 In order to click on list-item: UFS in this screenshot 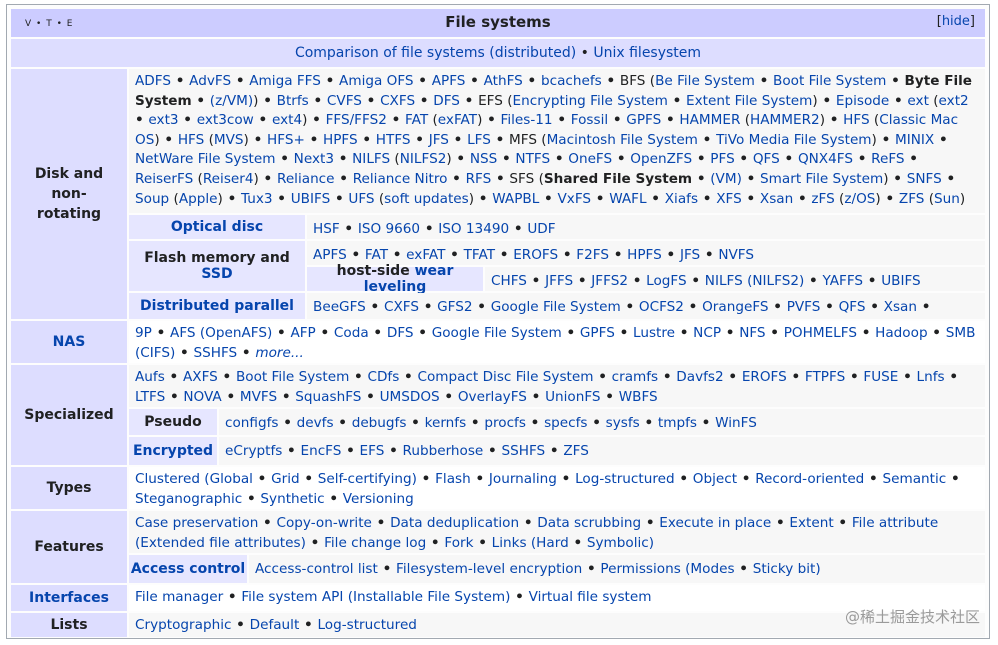, I will do `click(361, 199)`.